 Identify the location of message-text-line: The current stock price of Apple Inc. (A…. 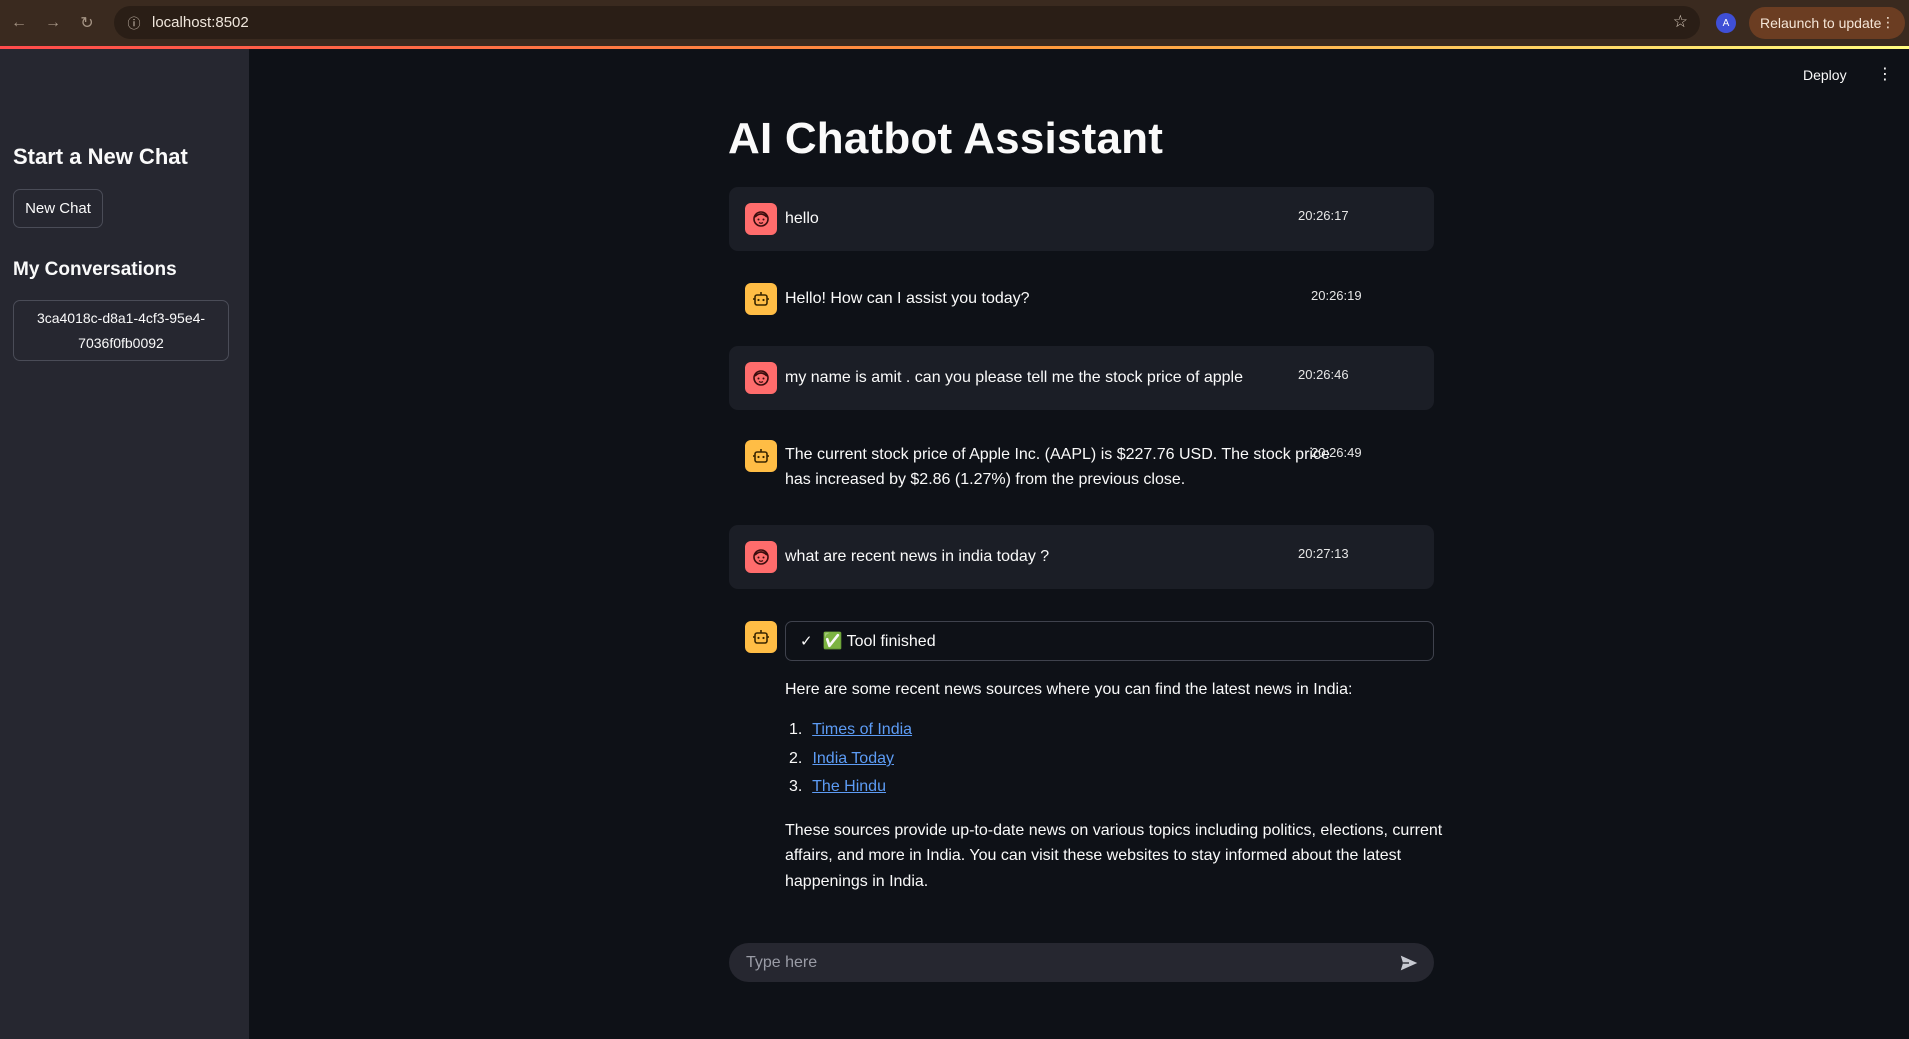
(1057, 454).